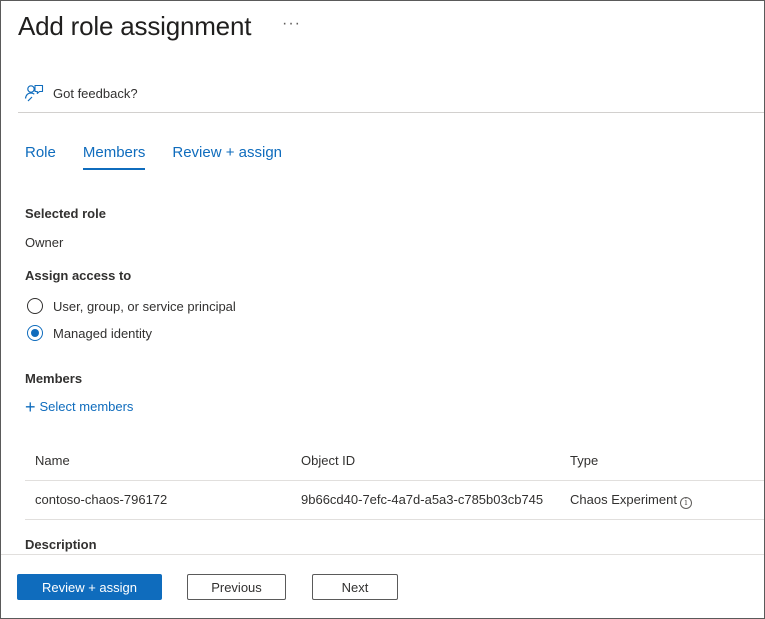  I want to click on wizard-tabs: Role Members Review + assign, so click(167, 157).